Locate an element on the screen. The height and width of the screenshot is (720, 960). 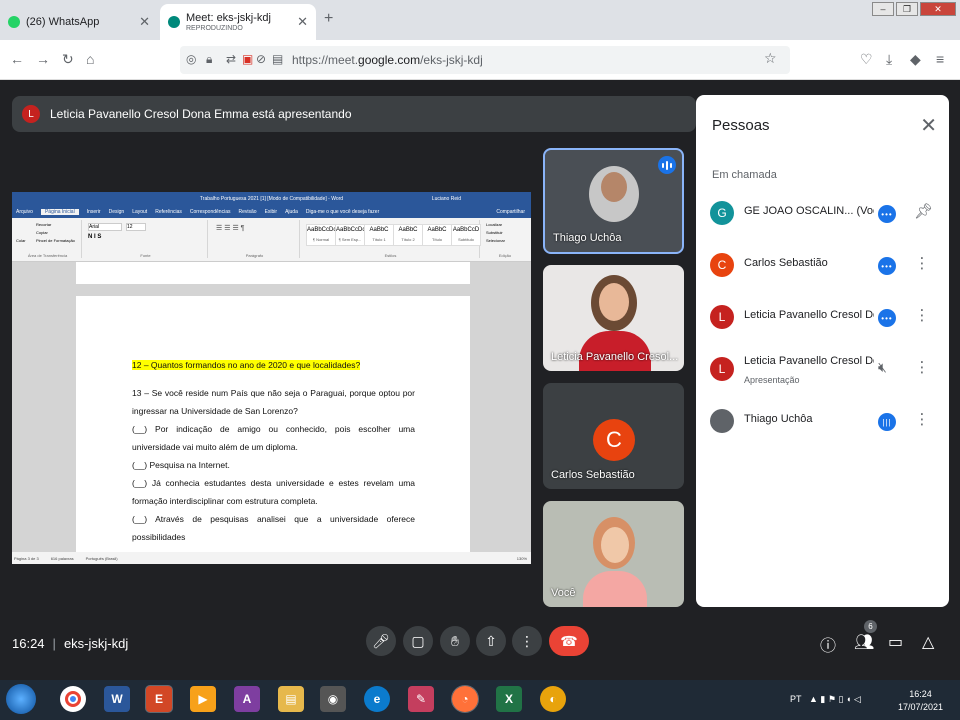
format-painter-button: Pincel de Formatação is located at coordinates (55, 240).